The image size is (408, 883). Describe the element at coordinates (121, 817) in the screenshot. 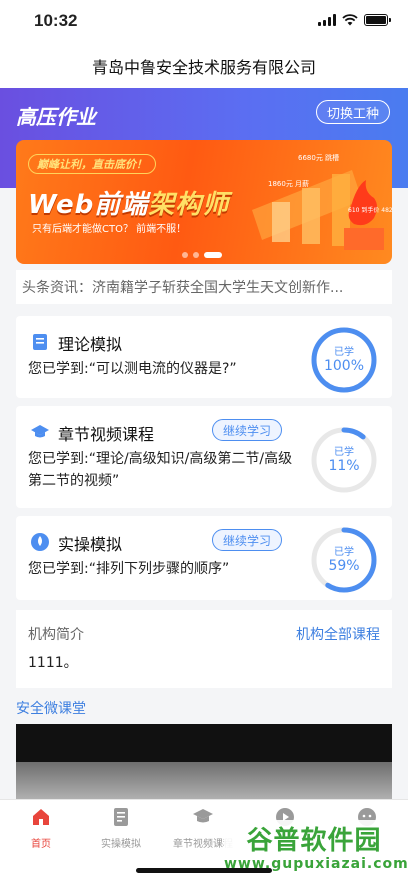

I see `document-icon` at that location.